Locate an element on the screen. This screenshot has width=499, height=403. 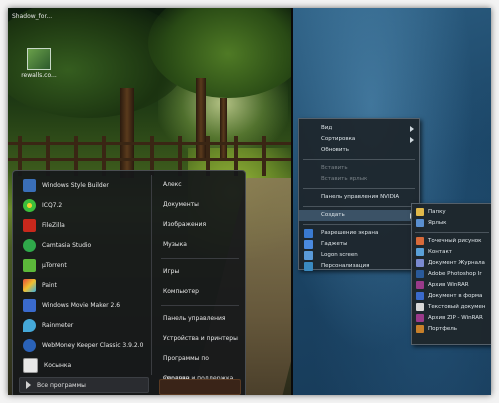
new-briefcase-item: Портфель is located at coordinates (451, 329).